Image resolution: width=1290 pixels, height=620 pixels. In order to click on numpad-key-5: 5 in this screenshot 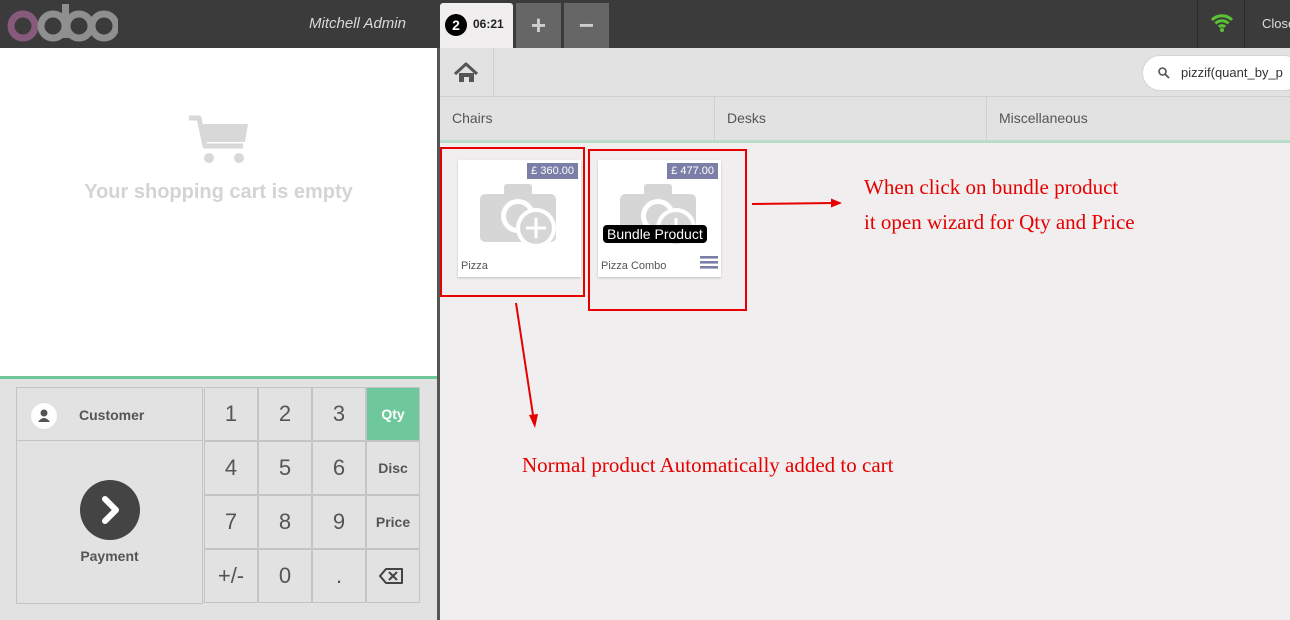, I will do `click(285, 468)`.